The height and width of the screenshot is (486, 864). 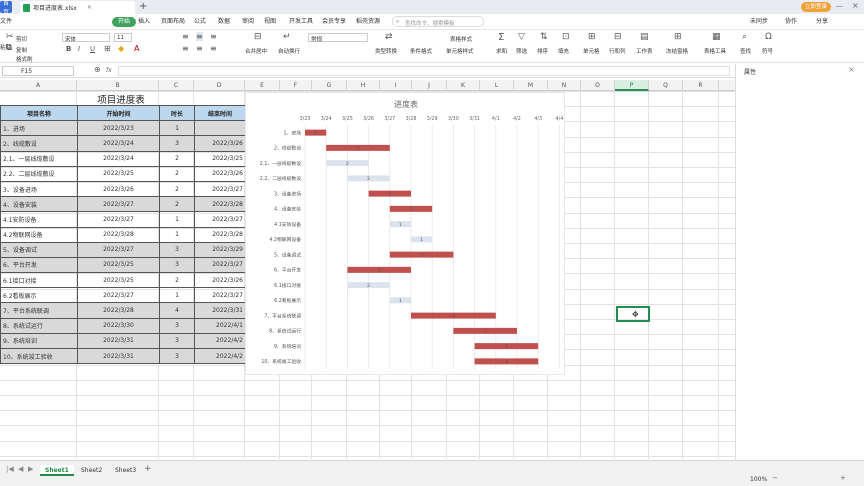 What do you see at coordinates (542, 51) in the screenshot?
I see `sort-button: 排序` at bounding box center [542, 51].